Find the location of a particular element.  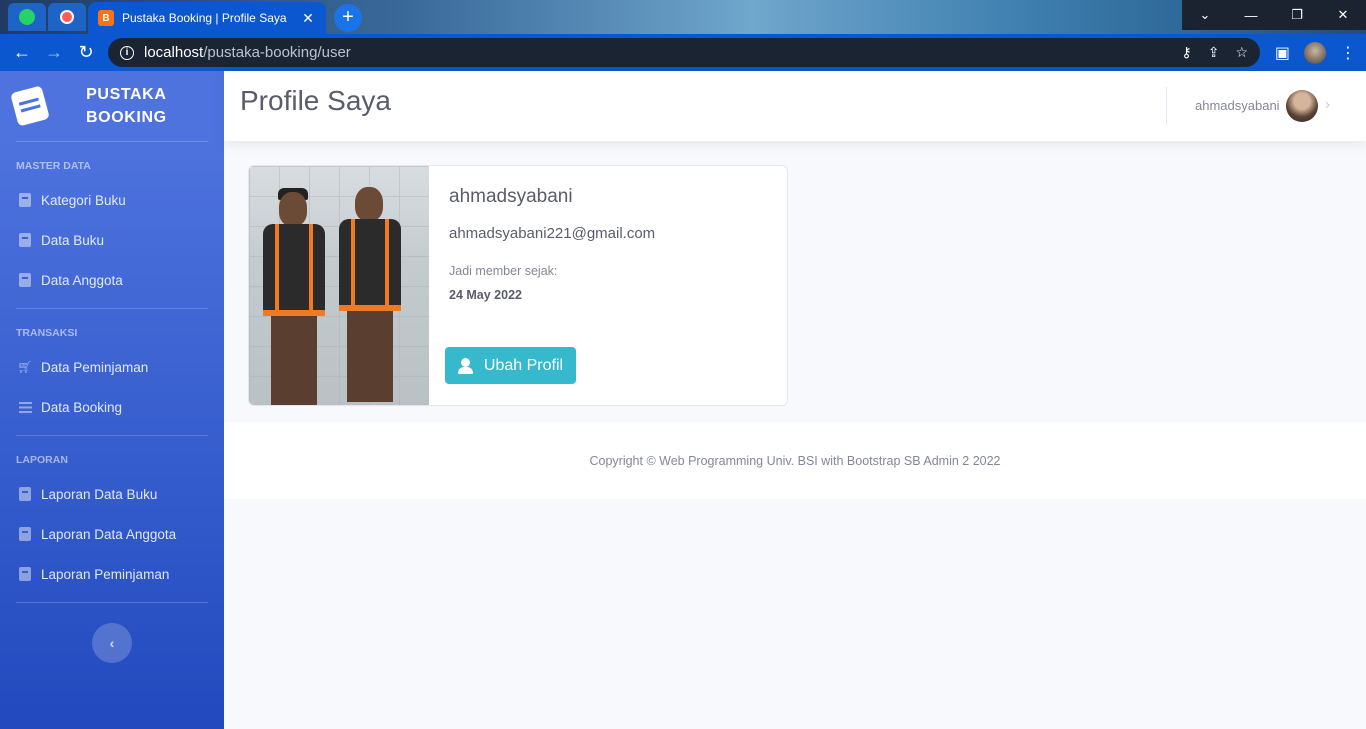

whatsapp-icon is located at coordinates (27, 17).